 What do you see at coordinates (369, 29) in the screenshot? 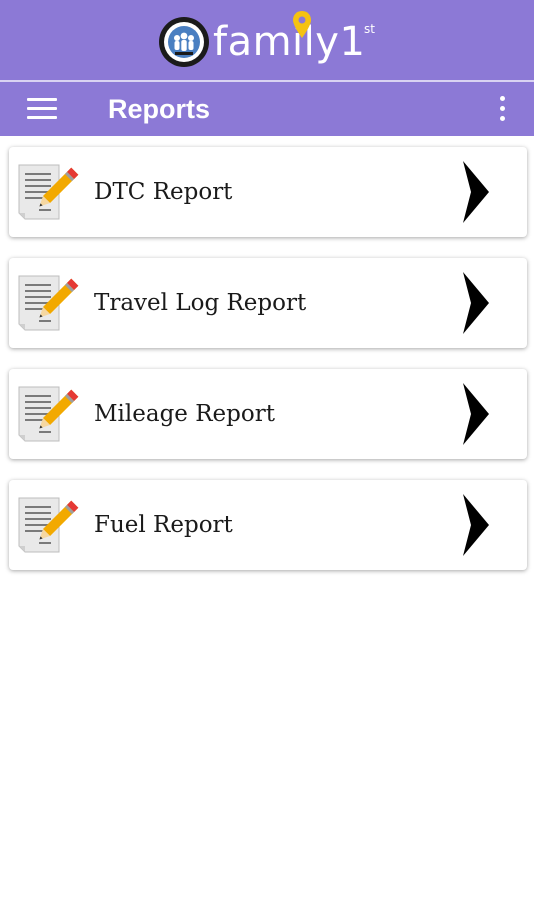
I see `brand-superscript: st` at bounding box center [369, 29].